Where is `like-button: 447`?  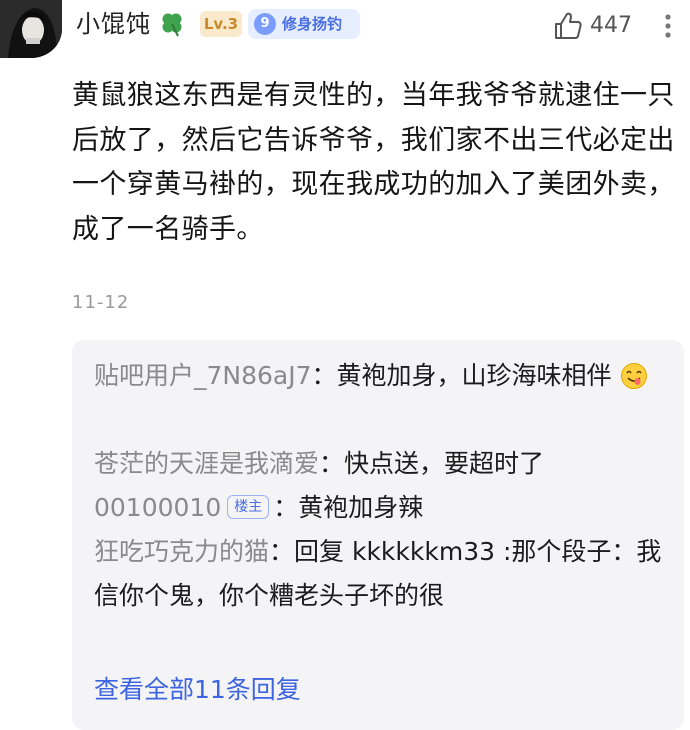
like-button: 447 is located at coordinates (594, 26).